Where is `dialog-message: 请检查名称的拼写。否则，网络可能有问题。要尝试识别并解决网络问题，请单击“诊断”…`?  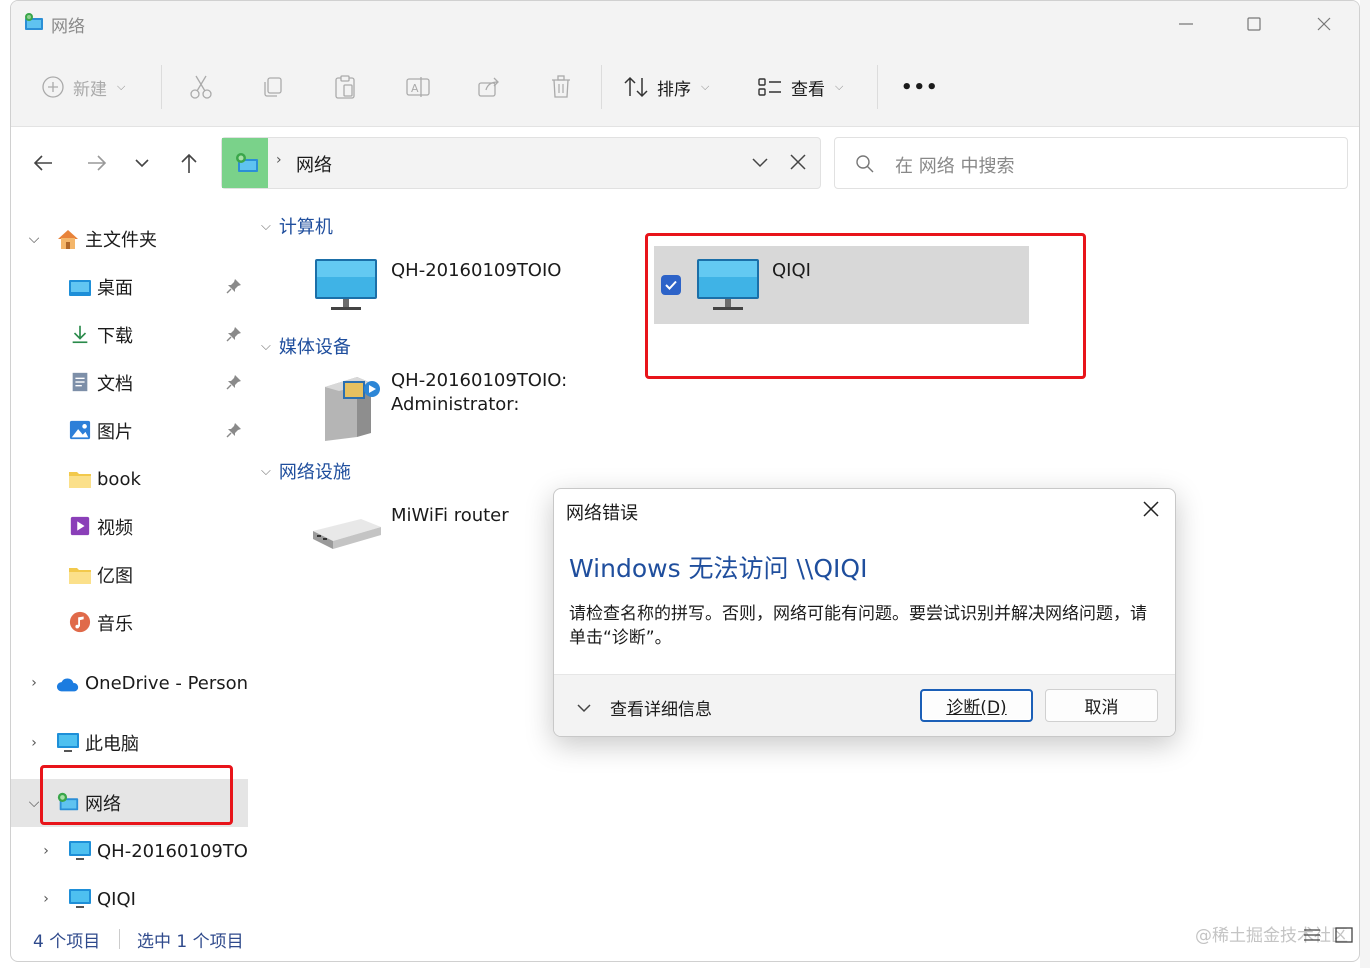
dialog-message: 请检查名称的拼写。否则，网络可能有问题。要尝试识别并解决网络问题，请单击“诊断”… is located at coordinates (858, 626).